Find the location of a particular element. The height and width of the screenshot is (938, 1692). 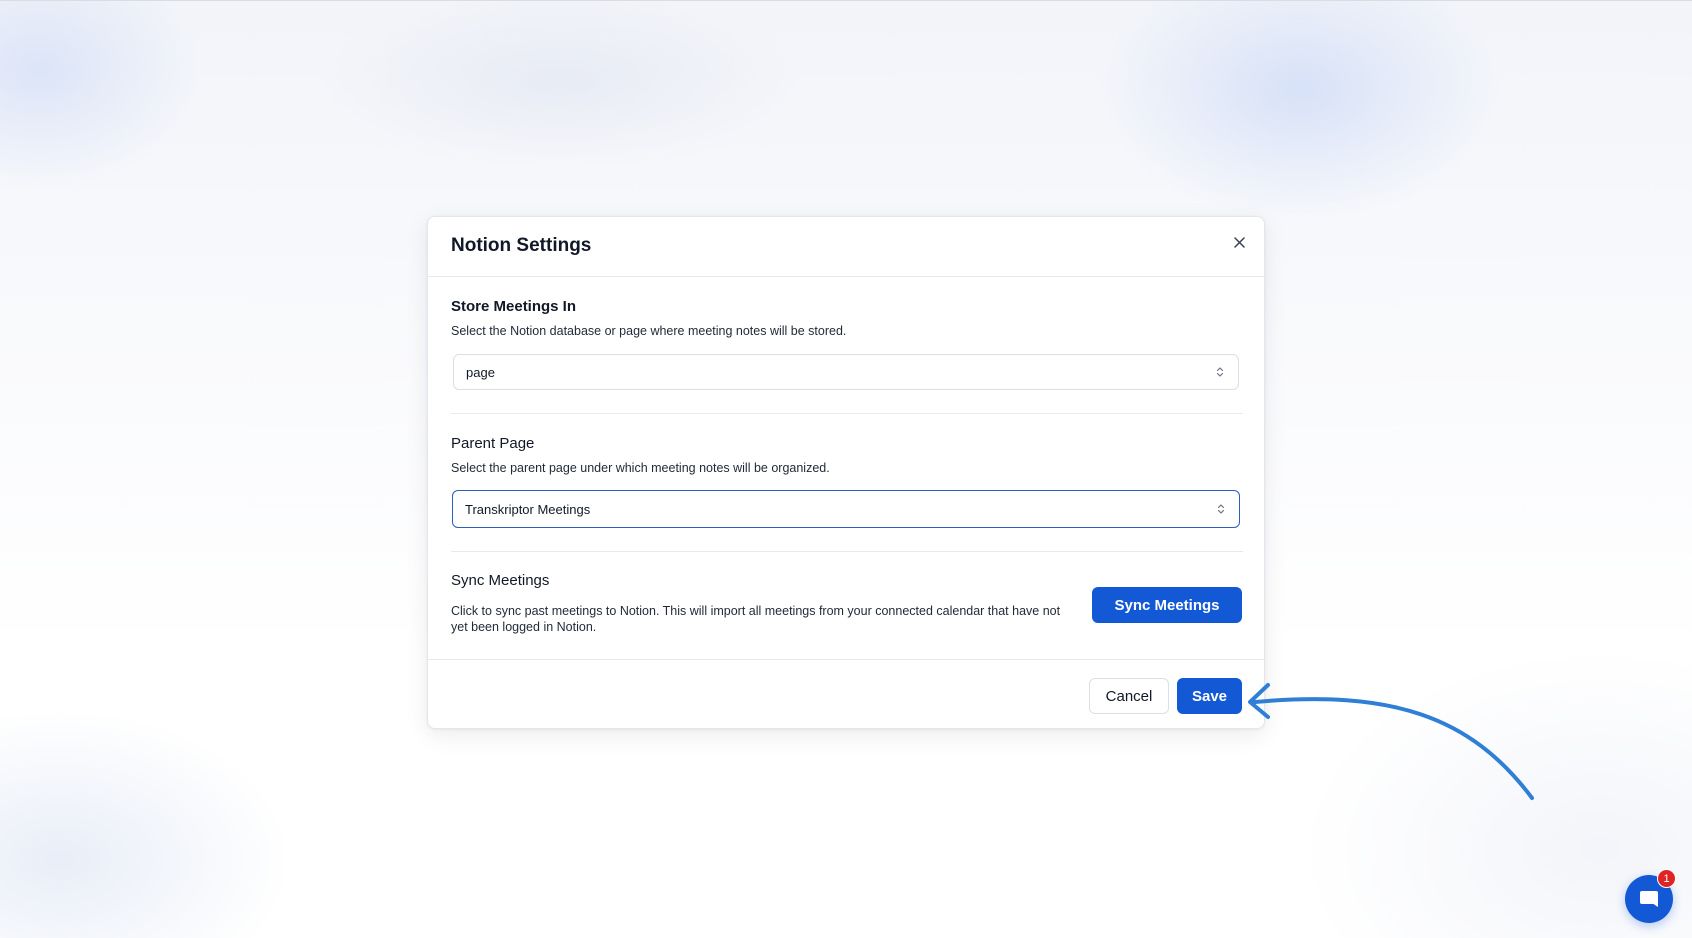

close-icon is located at coordinates (1239, 242).